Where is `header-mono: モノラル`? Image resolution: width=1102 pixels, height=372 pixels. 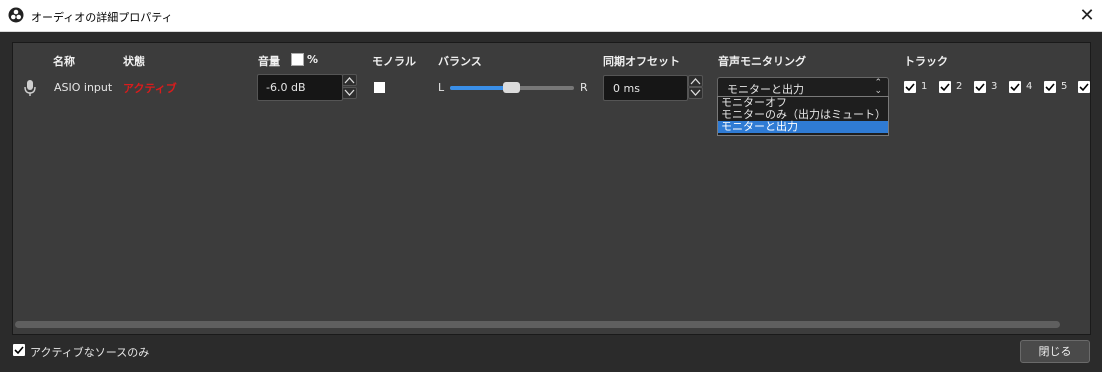
header-mono: モノラル is located at coordinates (394, 61).